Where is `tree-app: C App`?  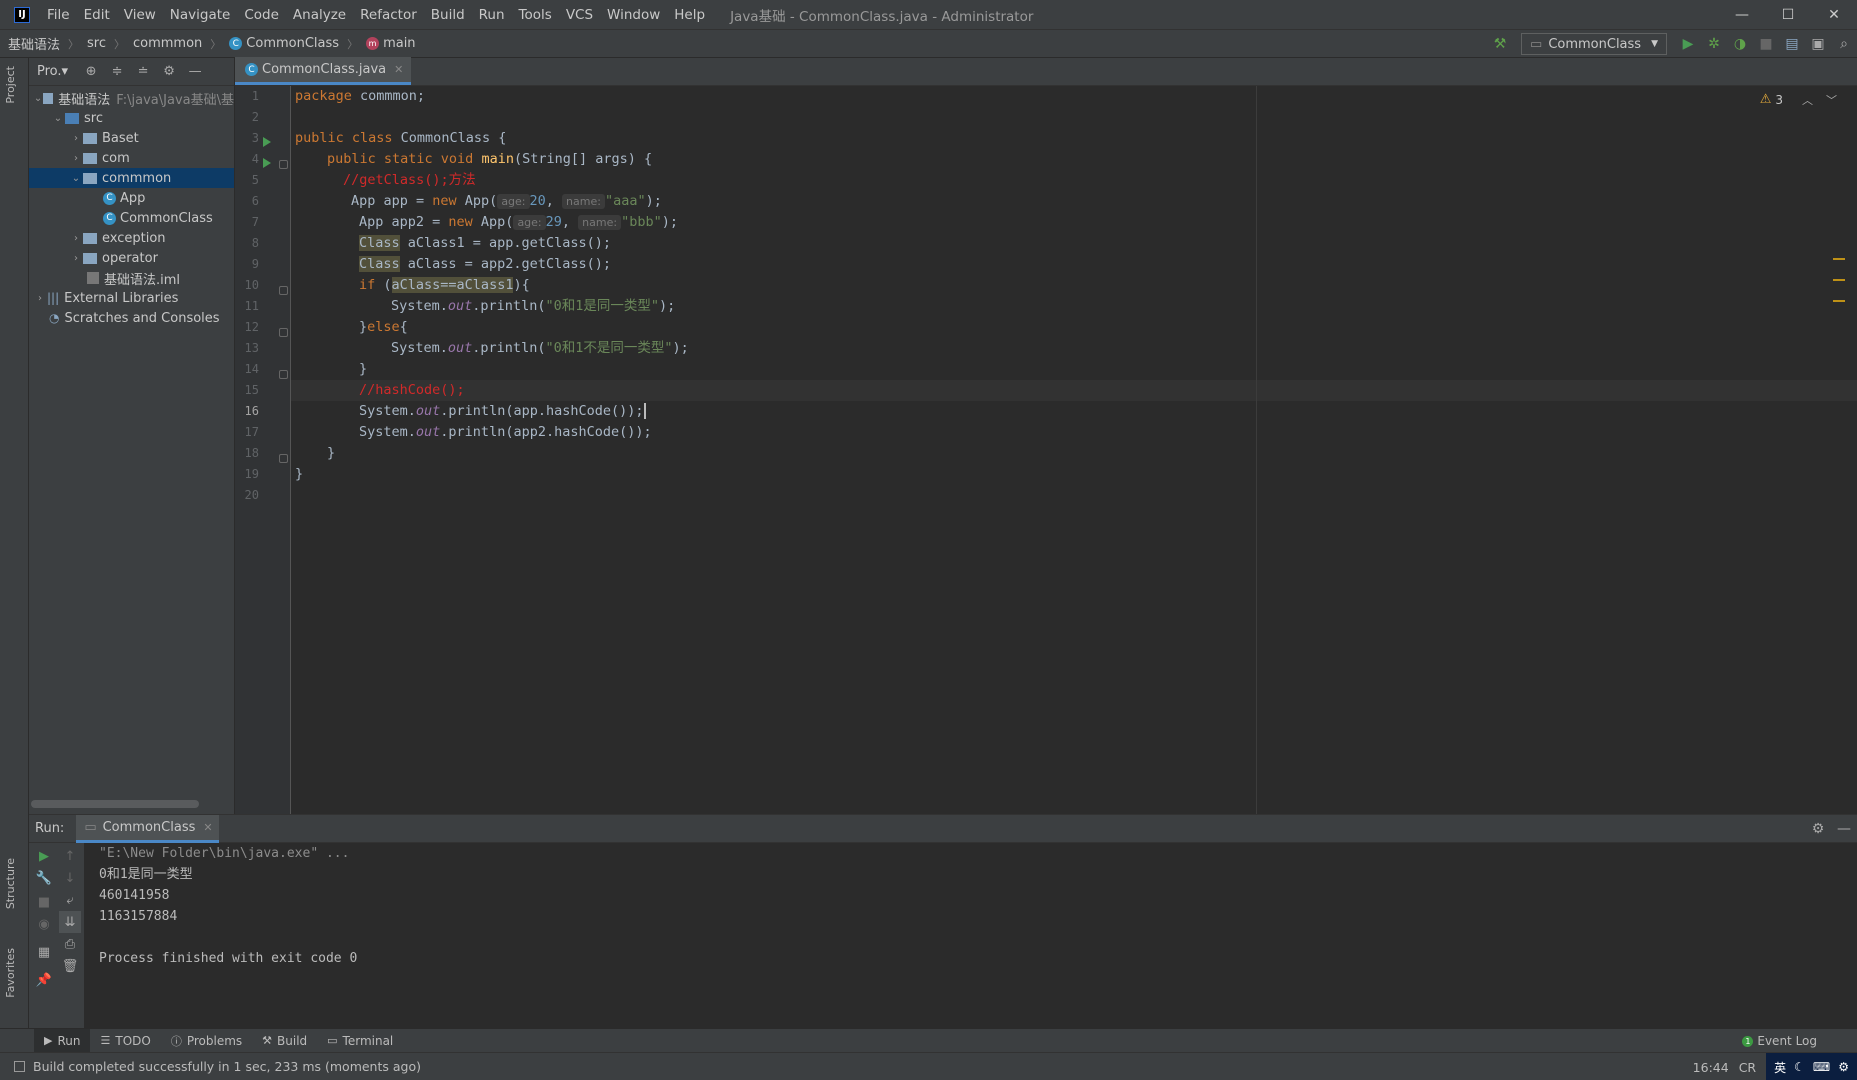
tree-app: C App is located at coordinates (131, 198).